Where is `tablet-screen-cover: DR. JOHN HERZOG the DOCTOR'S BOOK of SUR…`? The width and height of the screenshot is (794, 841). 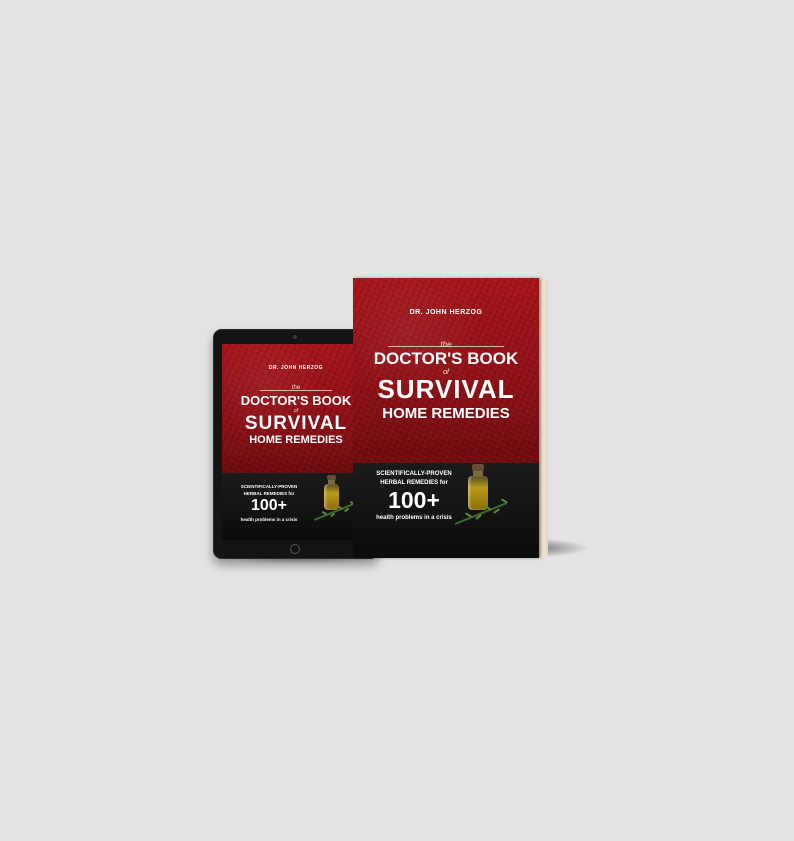 tablet-screen-cover: DR. JOHN HERZOG the DOCTOR'S BOOK of SUR… is located at coordinates (296, 442).